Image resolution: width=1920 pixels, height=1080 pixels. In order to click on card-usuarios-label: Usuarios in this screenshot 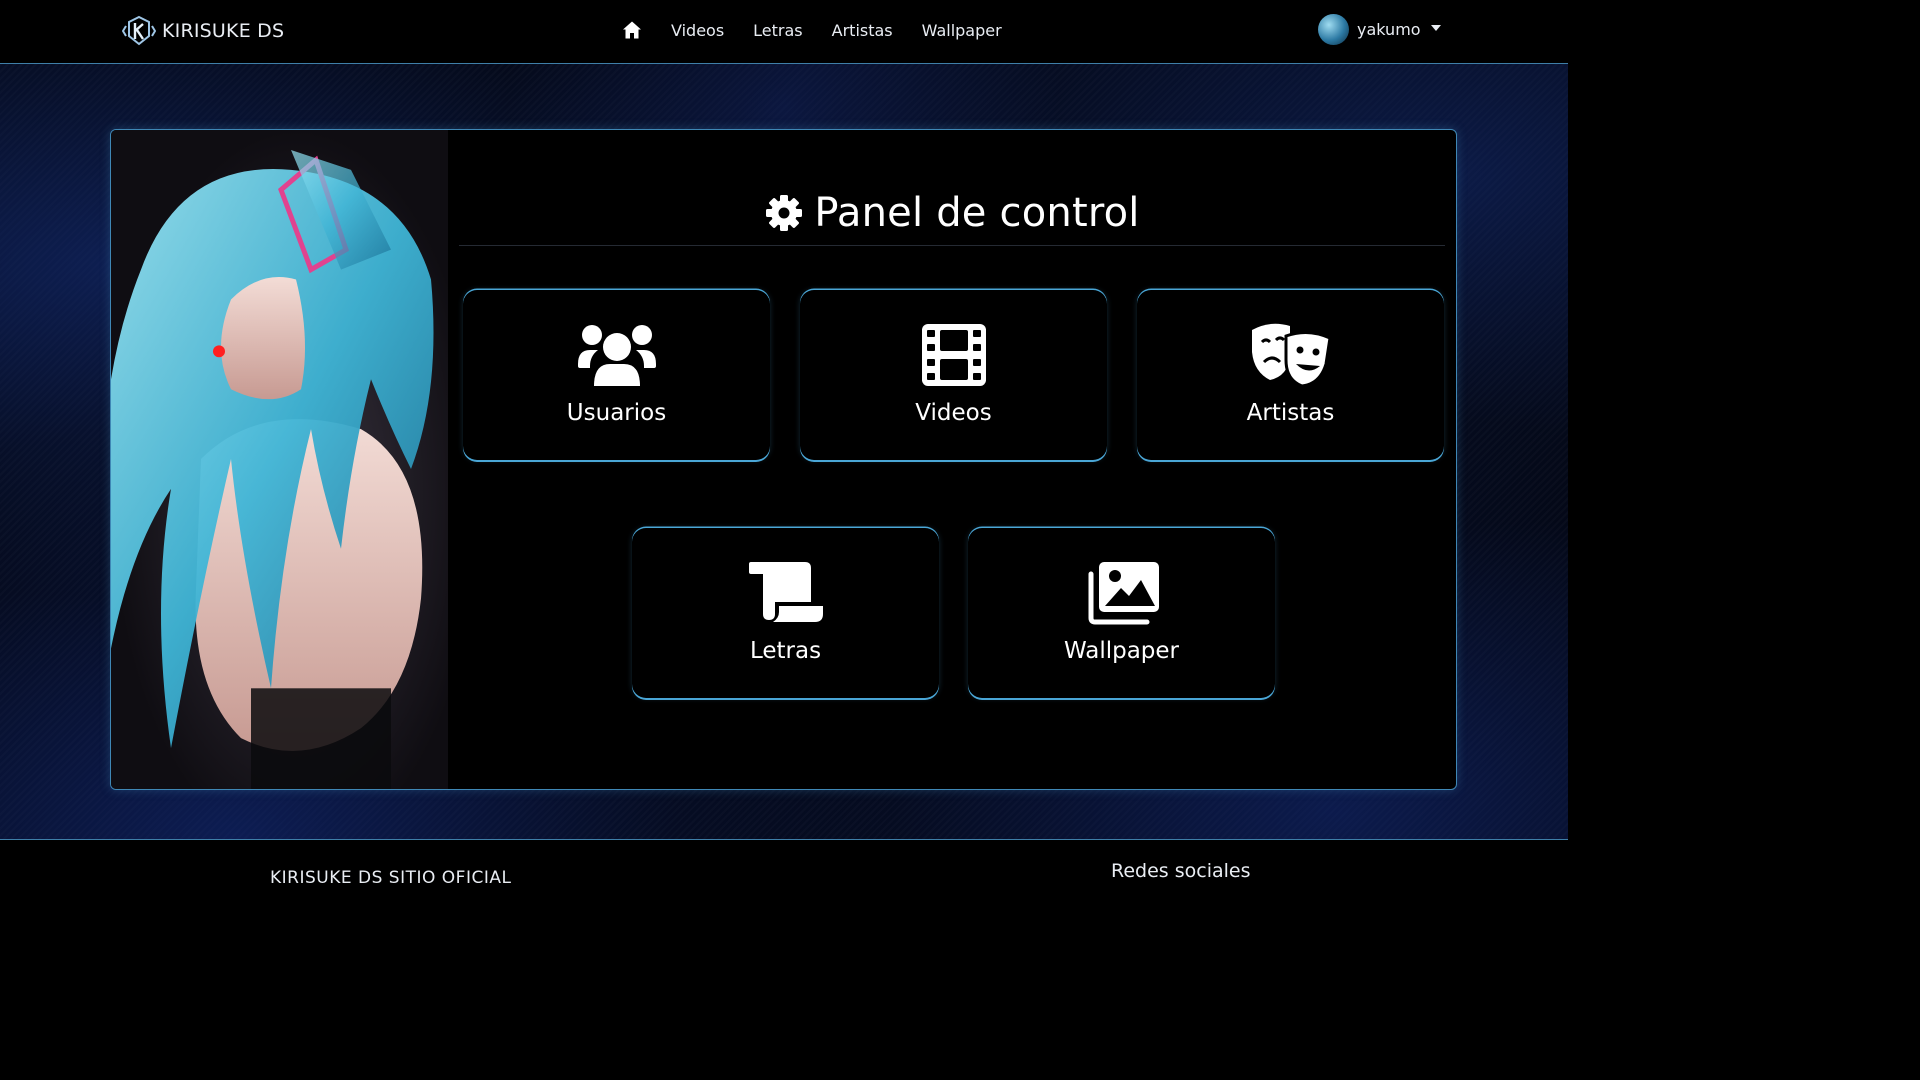, I will do `click(616, 413)`.